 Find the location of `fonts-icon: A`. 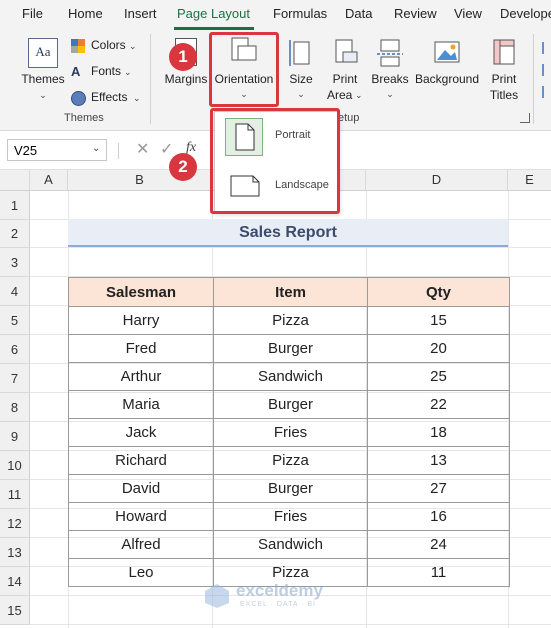

fonts-icon: A is located at coordinates (76, 71).